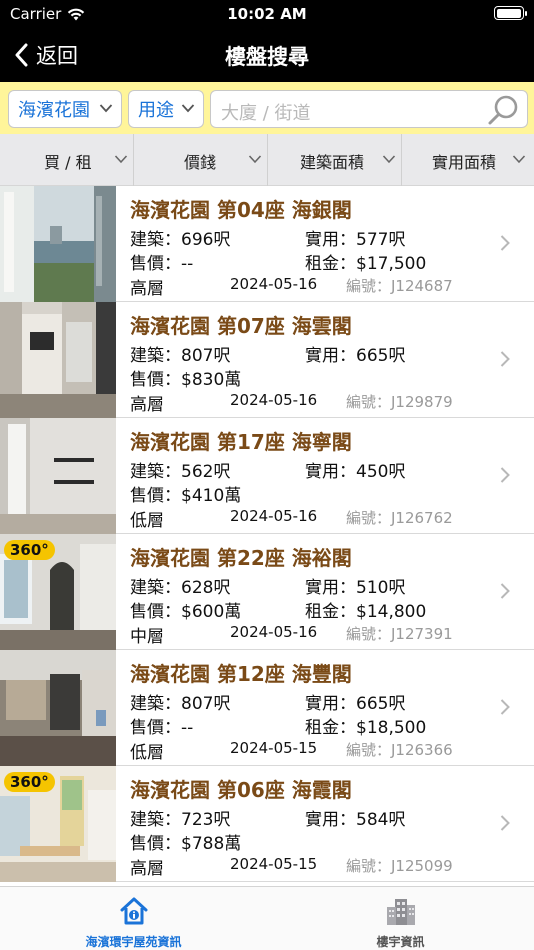 This screenshot has height=950, width=534. I want to click on sale-price: 售價：$788萬, so click(186, 844).